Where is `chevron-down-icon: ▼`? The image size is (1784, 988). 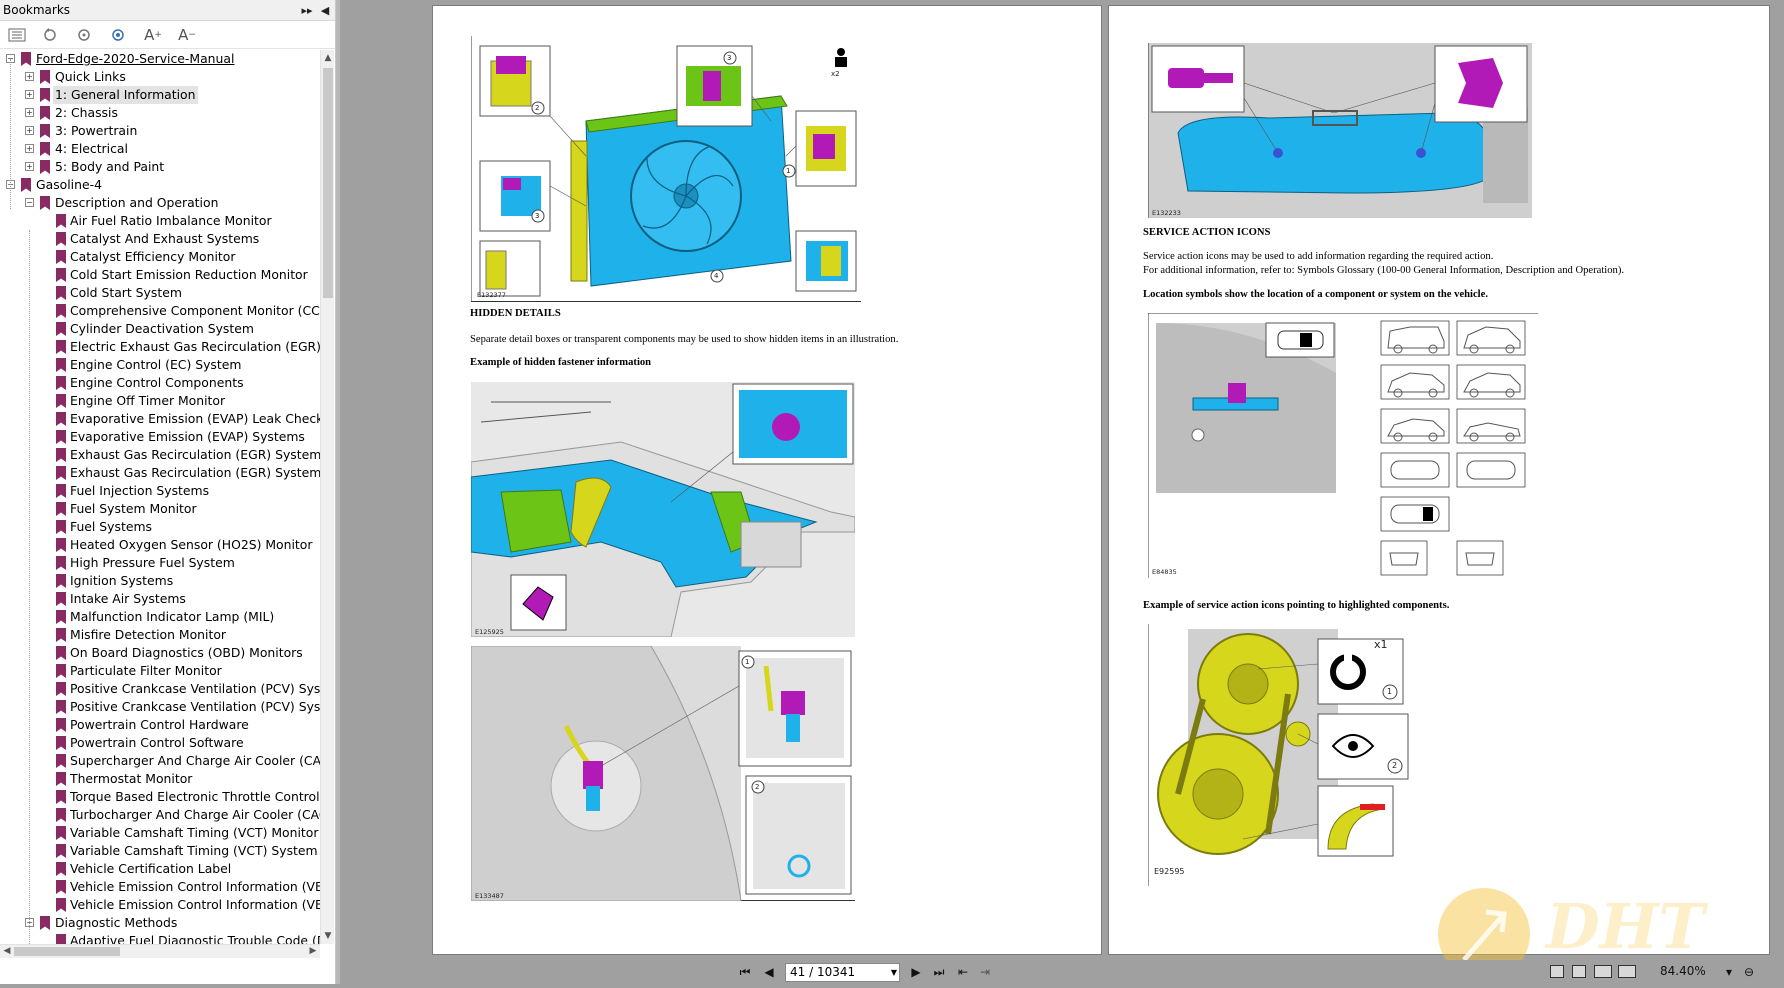 chevron-down-icon: ▼ is located at coordinates (894, 972).